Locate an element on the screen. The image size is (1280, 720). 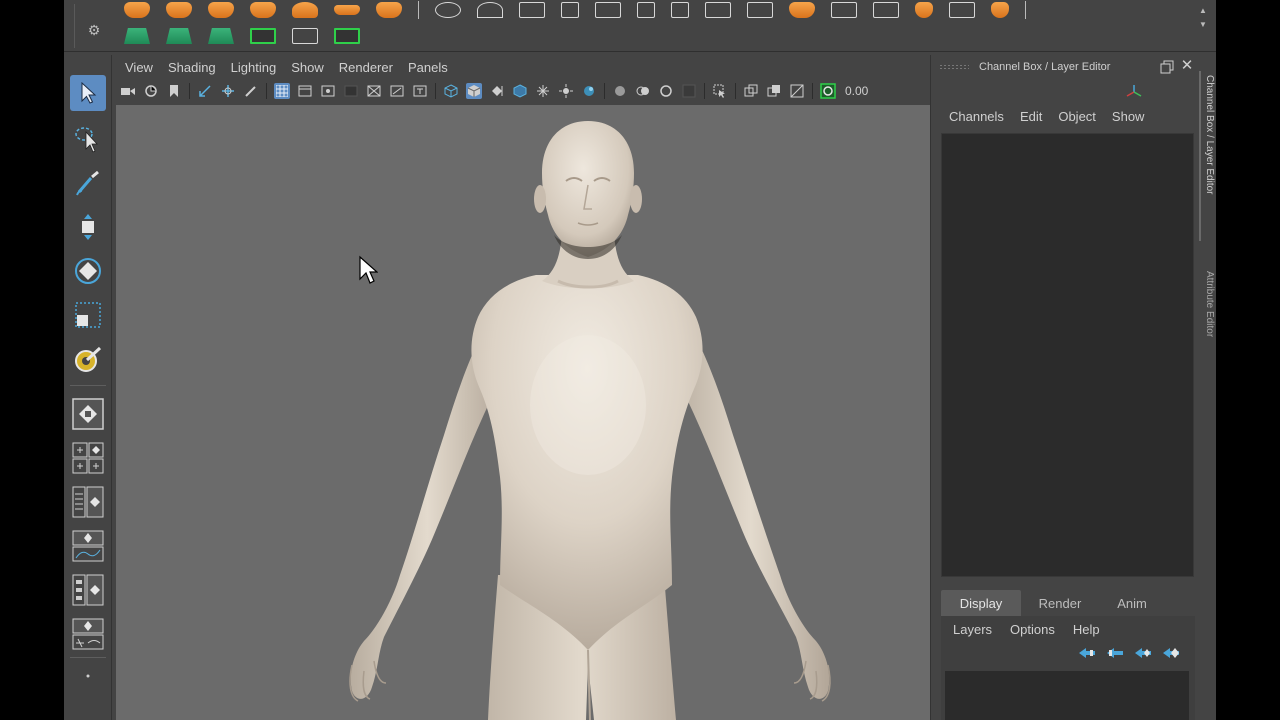
move-layer-down-icon is located at coordinates (1115, 653).